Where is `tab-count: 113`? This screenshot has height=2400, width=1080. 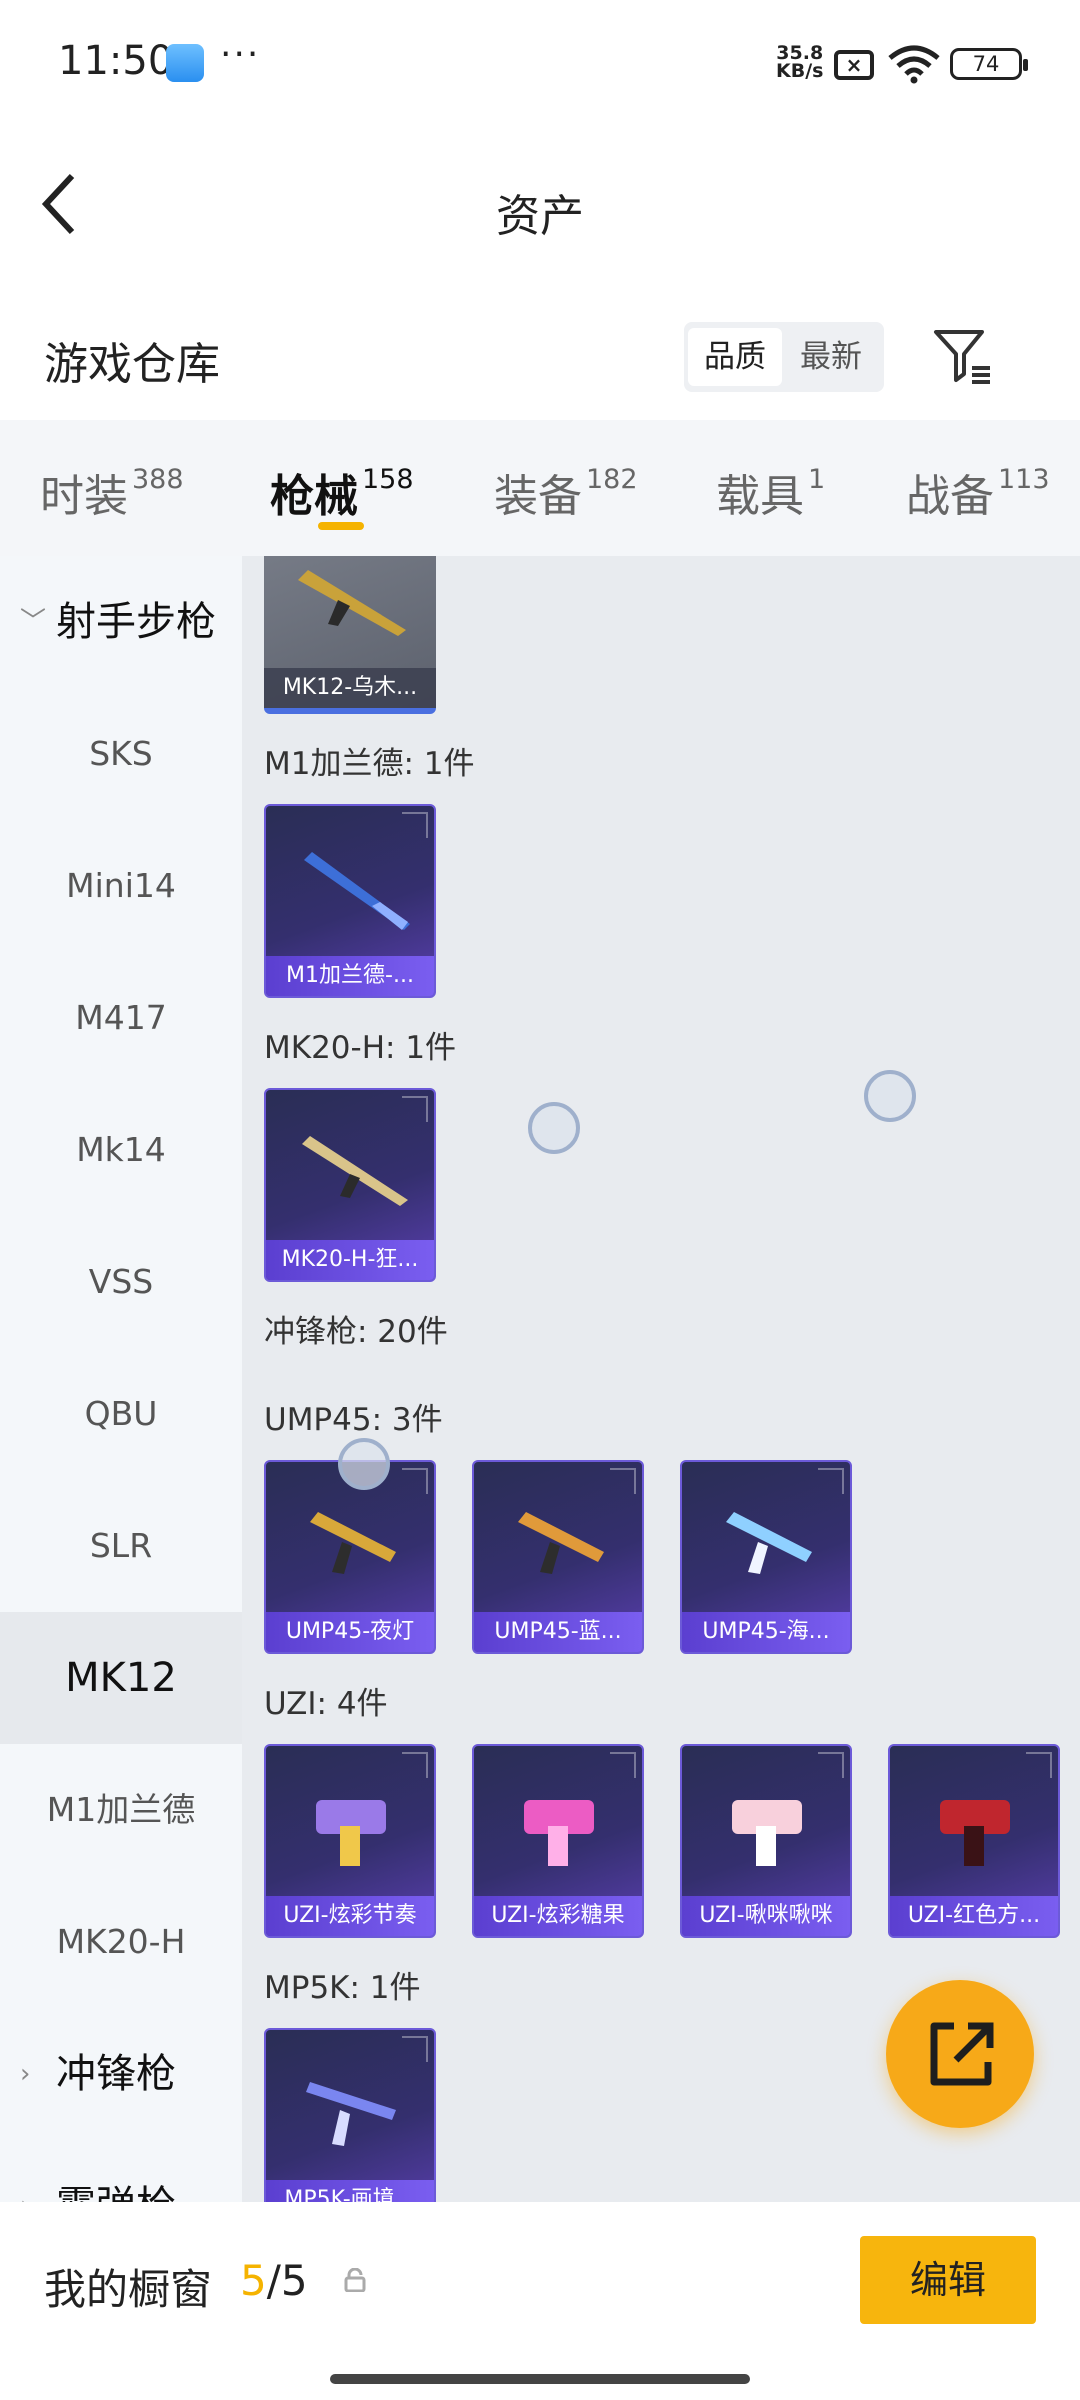 tab-count: 113 is located at coordinates (1024, 479).